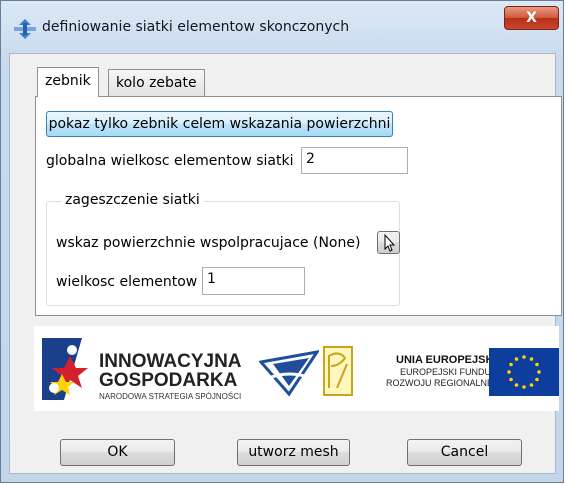 Image resolution: width=566 pixels, height=485 pixels. I want to click on group-title: zageszczenie siatki, so click(132, 200).